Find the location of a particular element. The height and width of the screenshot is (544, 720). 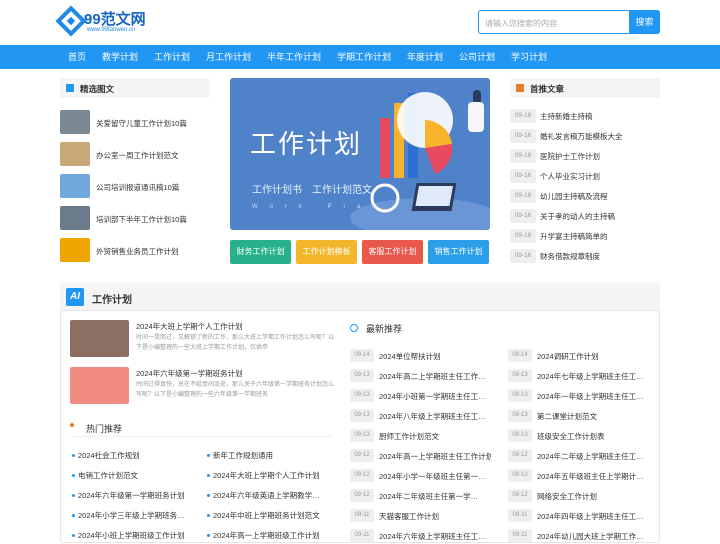

latest-item: 09-13 班级安全工作计划表 is located at coordinates (585, 436).